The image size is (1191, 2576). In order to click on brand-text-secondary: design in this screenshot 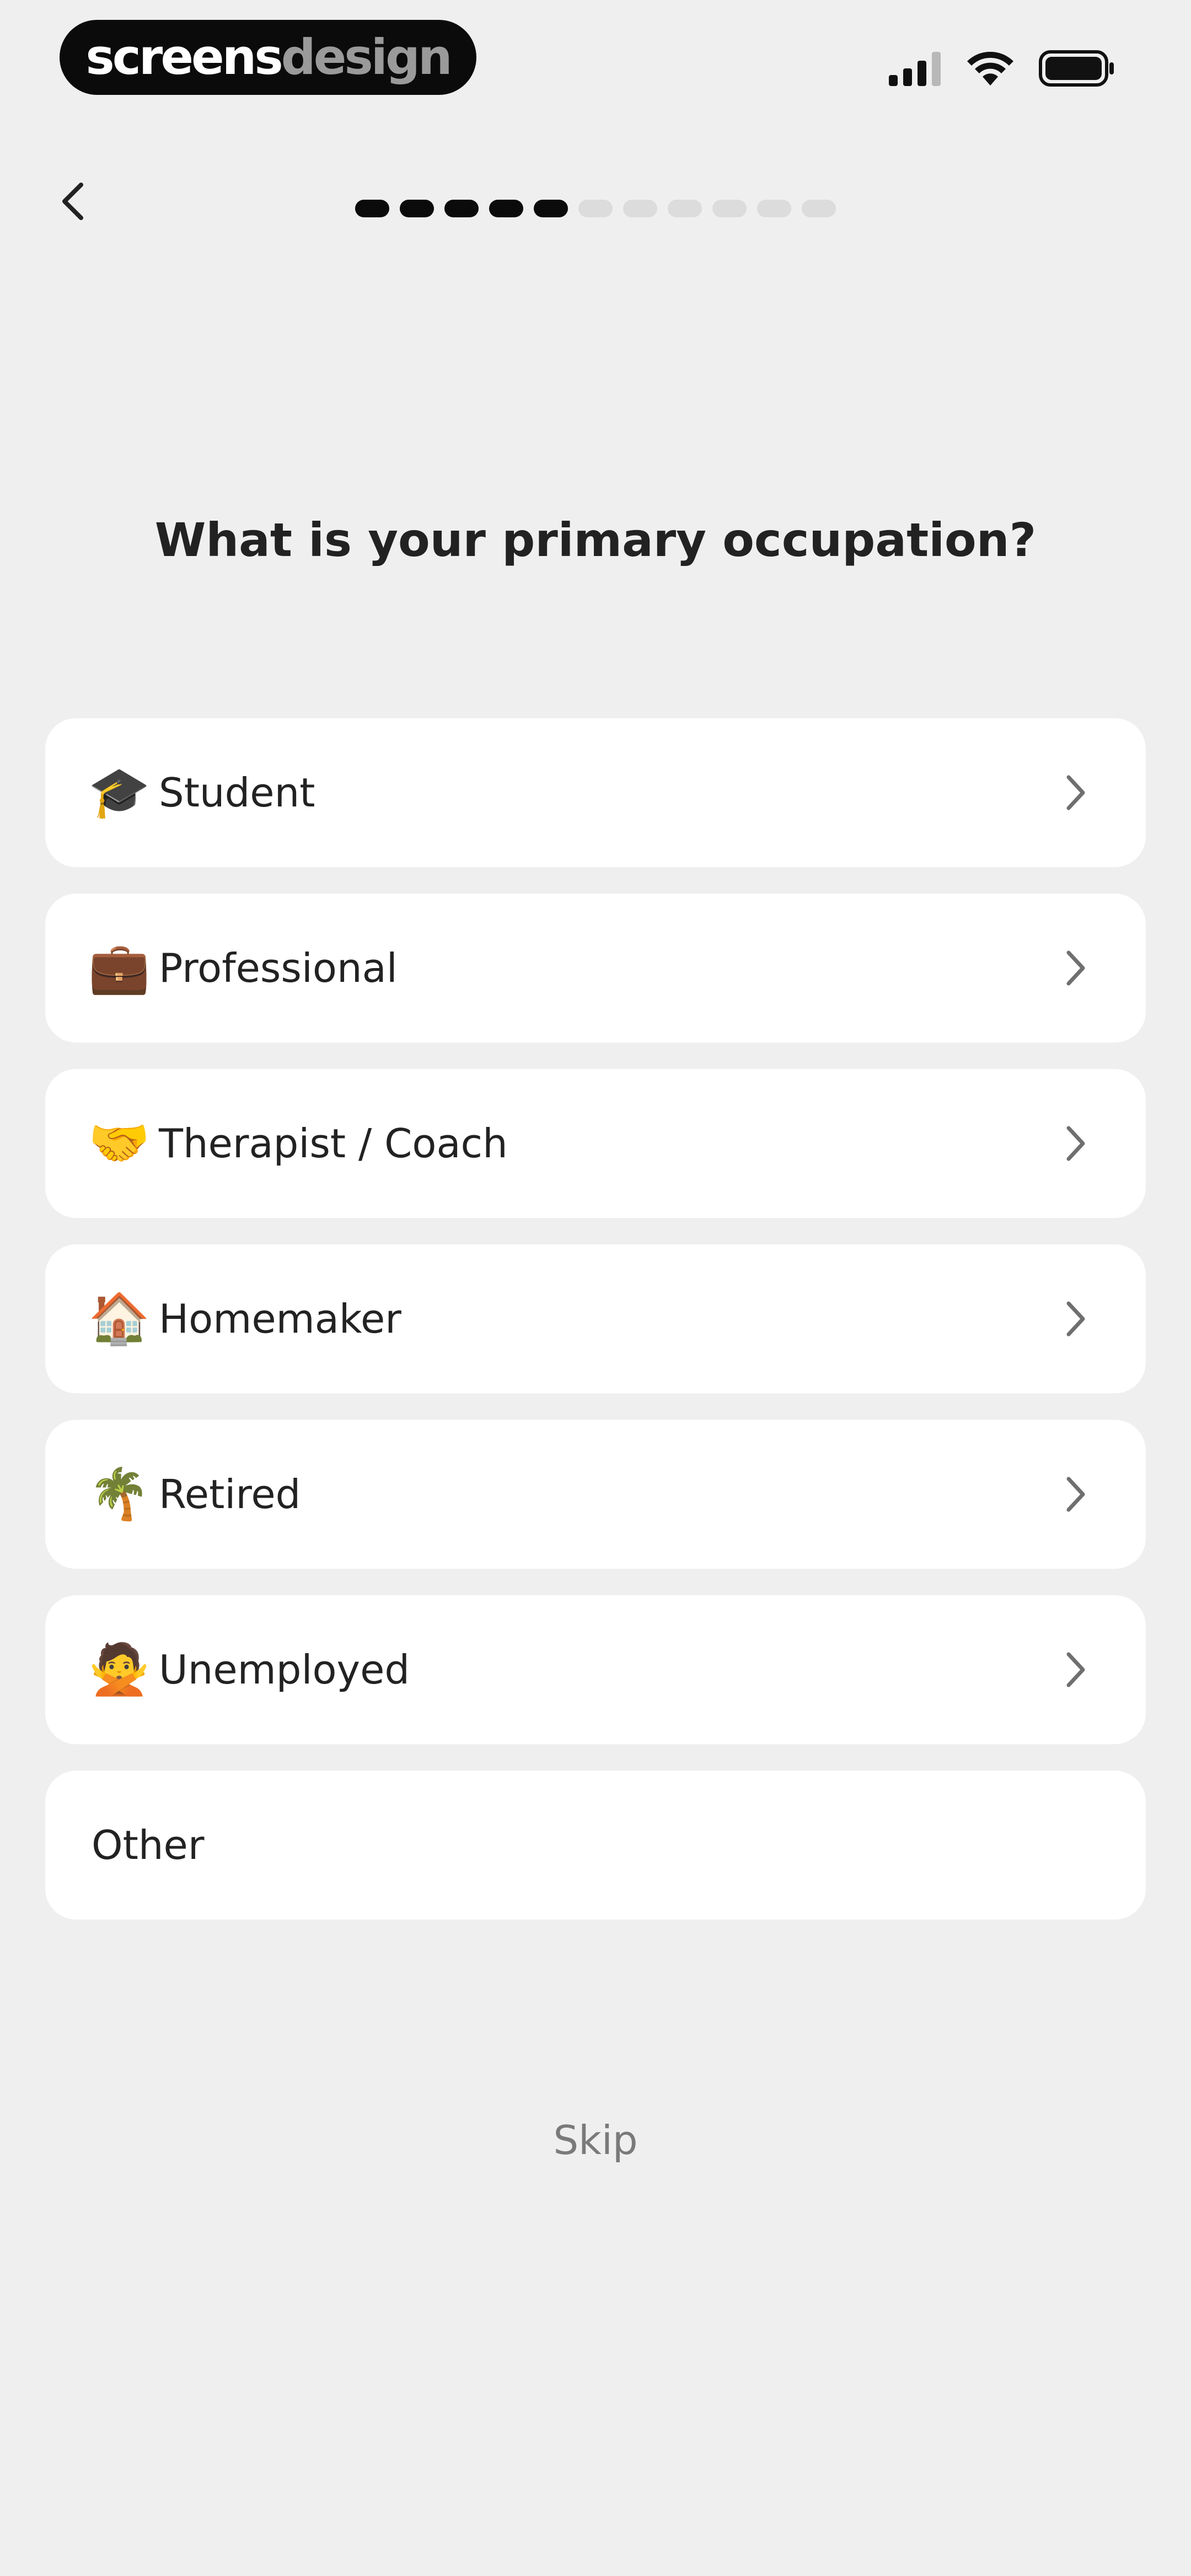, I will do `click(367, 57)`.